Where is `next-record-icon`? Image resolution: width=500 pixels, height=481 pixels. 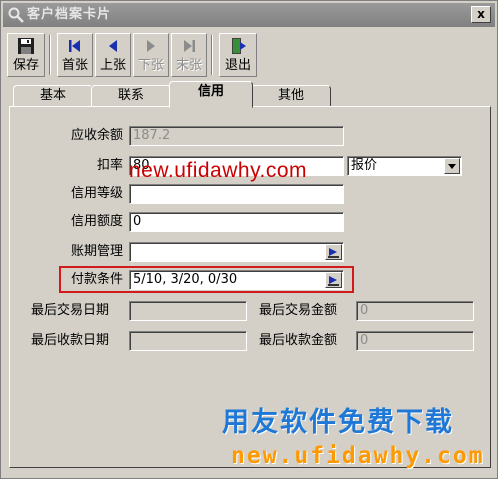
next-record-icon is located at coordinates (151, 46).